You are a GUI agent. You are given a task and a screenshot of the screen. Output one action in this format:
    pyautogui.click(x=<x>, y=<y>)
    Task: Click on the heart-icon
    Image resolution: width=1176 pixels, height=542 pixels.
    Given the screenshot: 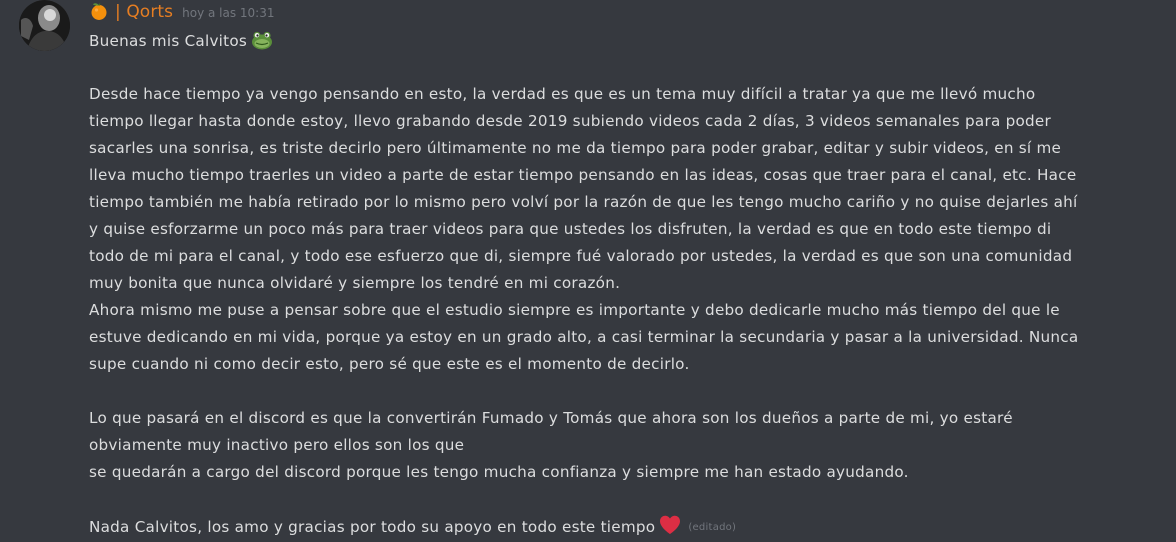 What is the action you would take?
    pyautogui.click(x=670, y=524)
    